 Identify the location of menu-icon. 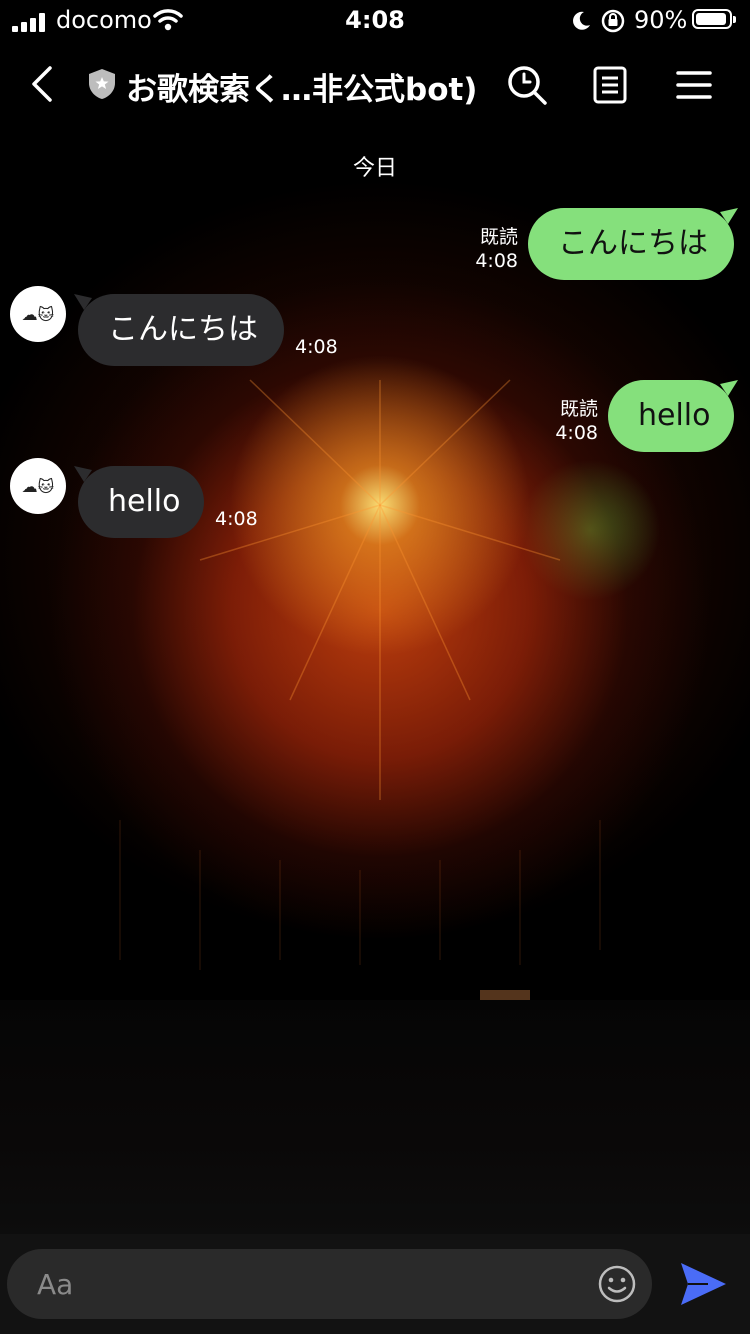
(694, 85).